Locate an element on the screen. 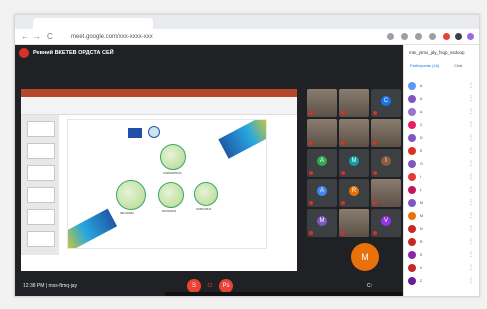 The height and width of the screenshot is (309, 487). participant-row: D ⋮ is located at coordinates (443, 138).